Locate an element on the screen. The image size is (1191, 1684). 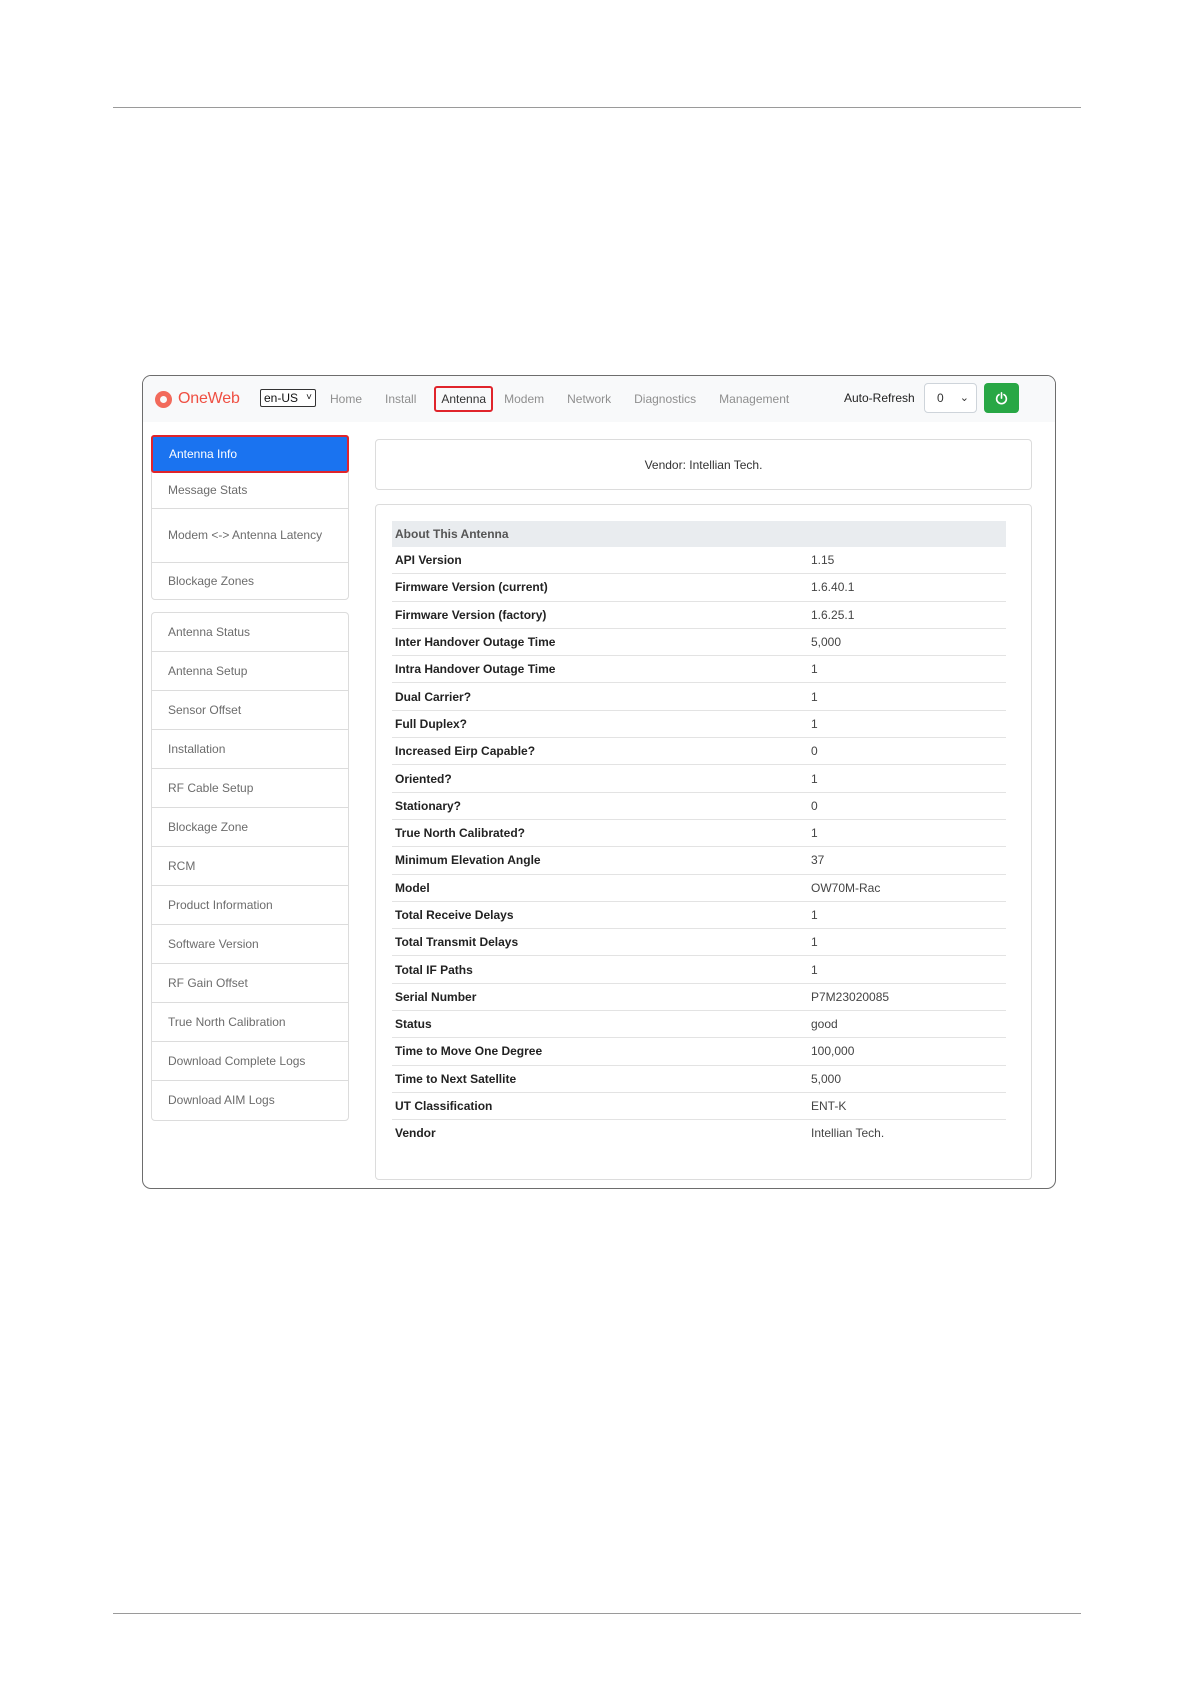
nav-link-diagnostics: Diagnostics is located at coordinates (665, 399).